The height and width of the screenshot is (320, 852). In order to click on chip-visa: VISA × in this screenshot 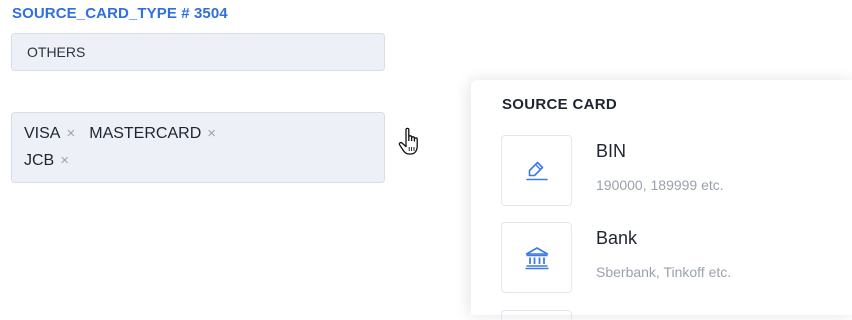, I will do `click(49, 134)`.